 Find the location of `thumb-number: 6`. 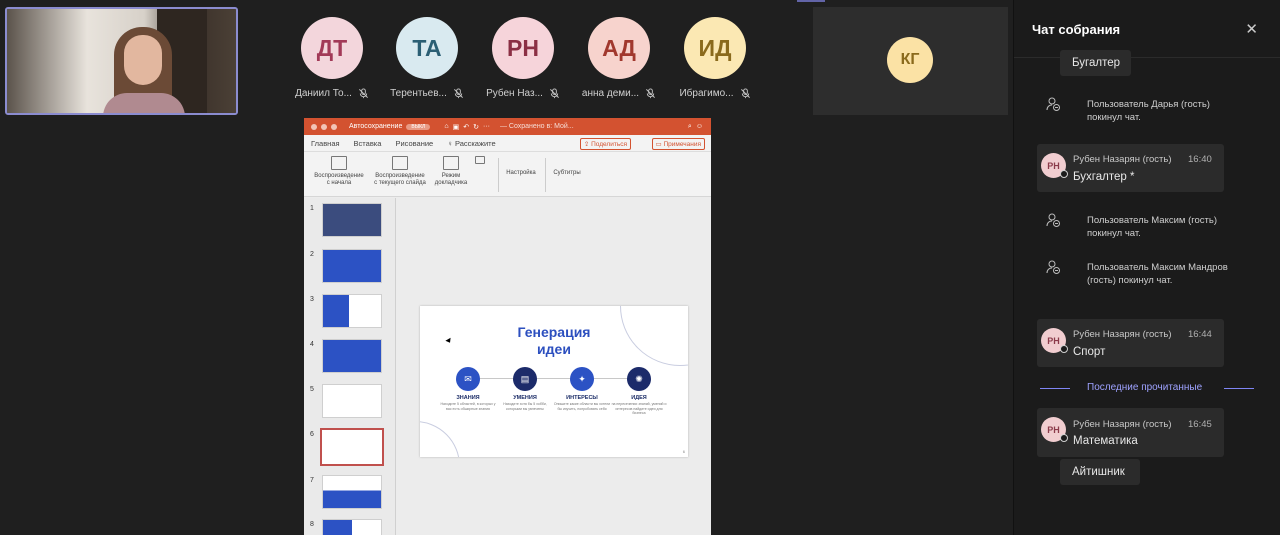

thumb-number: 6 is located at coordinates (312, 434).